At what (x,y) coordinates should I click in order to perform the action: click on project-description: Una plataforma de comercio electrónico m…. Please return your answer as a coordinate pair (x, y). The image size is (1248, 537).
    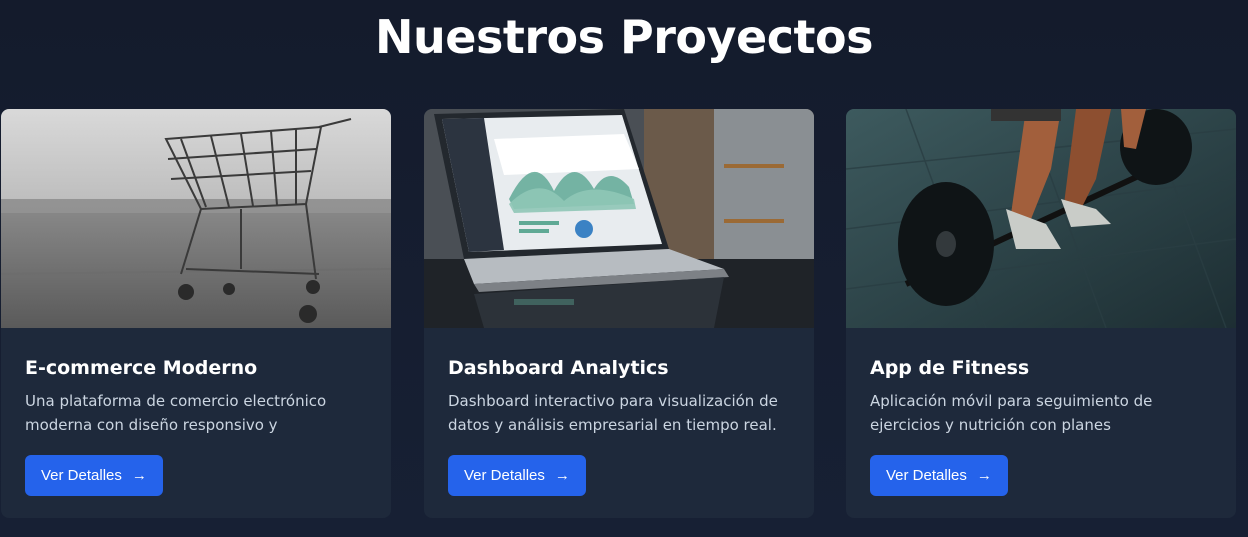
    Looking at the image, I should click on (176, 413).